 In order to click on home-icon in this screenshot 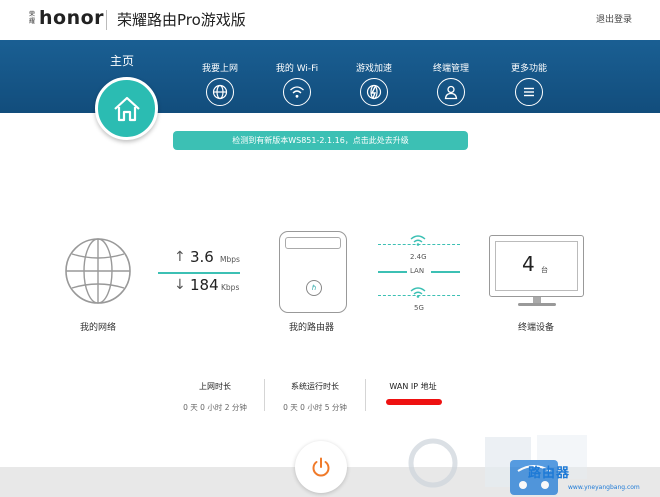, I will do `click(126, 108)`.